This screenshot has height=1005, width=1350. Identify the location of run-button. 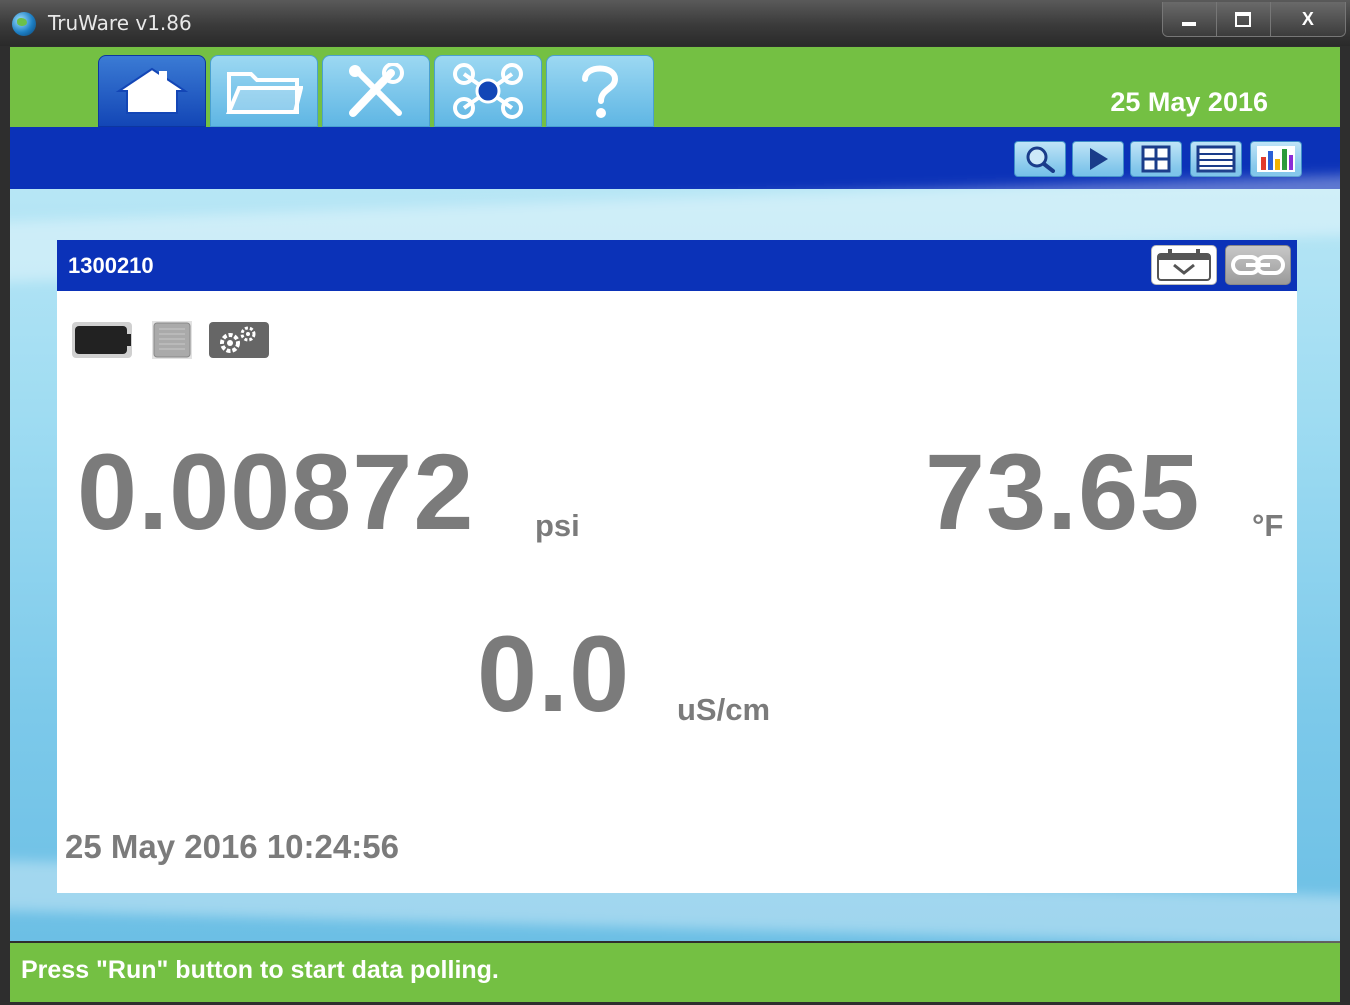
(1098, 159).